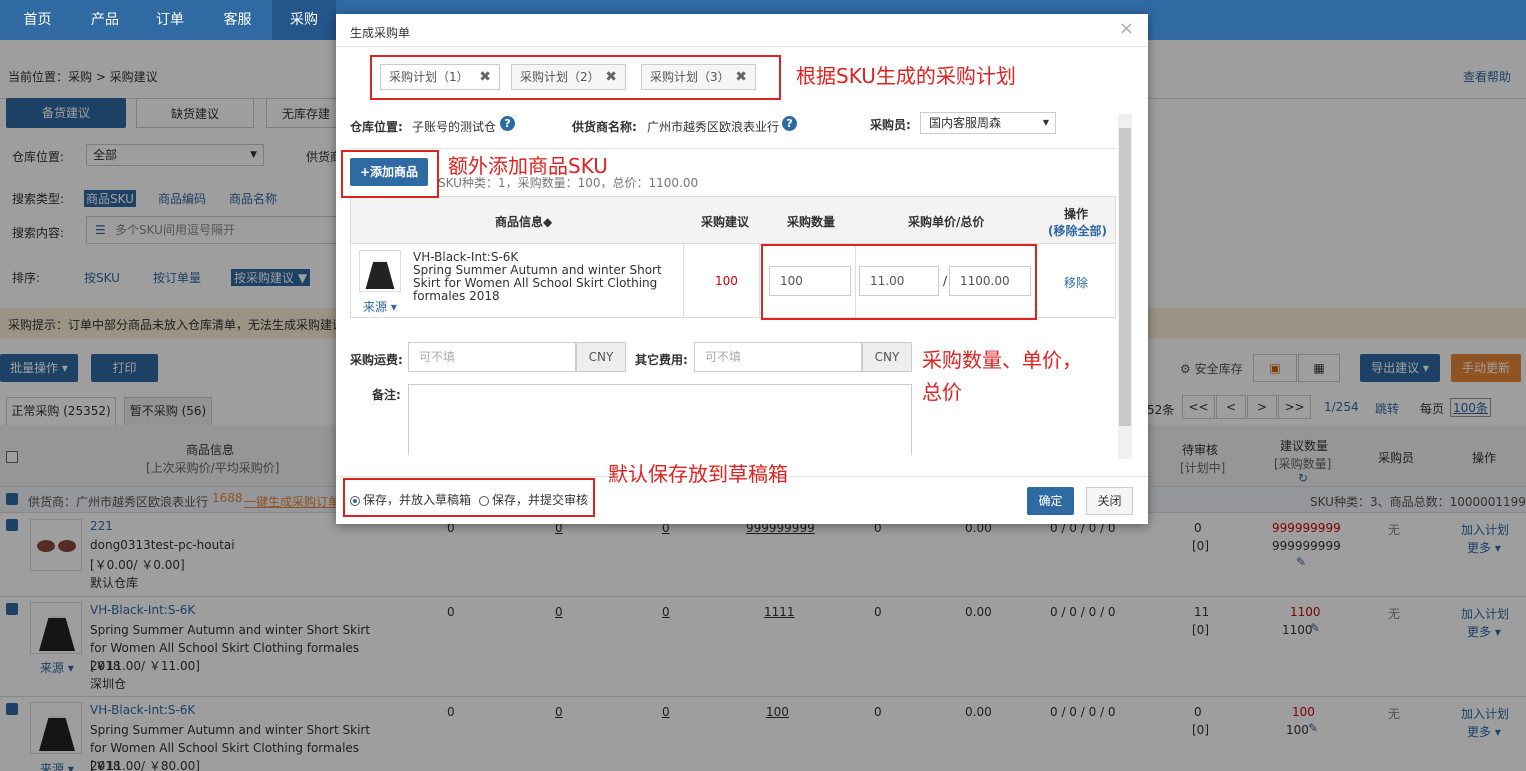 The width and height of the screenshot is (1526, 771). Describe the element at coordinates (713, 127) in the screenshot. I see `modal-supplier-value: 广州市越秀区欧浪表业行` at that location.